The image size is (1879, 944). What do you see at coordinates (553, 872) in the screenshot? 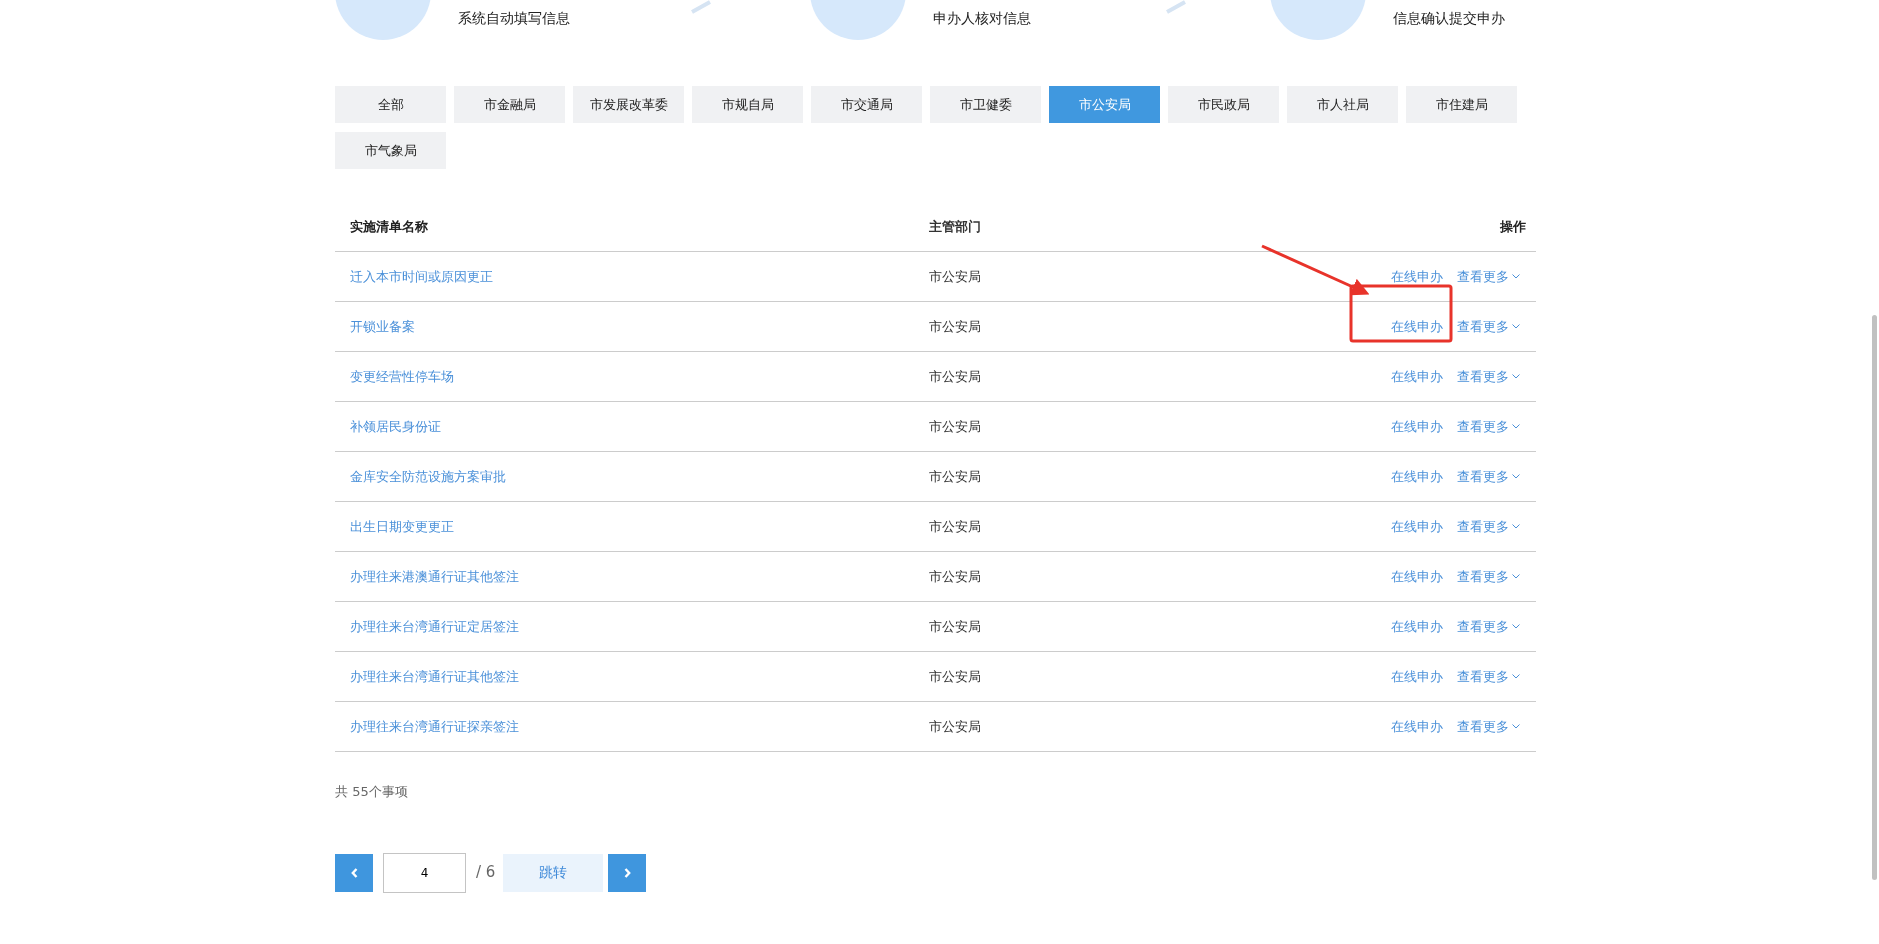
I see `jump-button: 跳转` at bounding box center [553, 872].